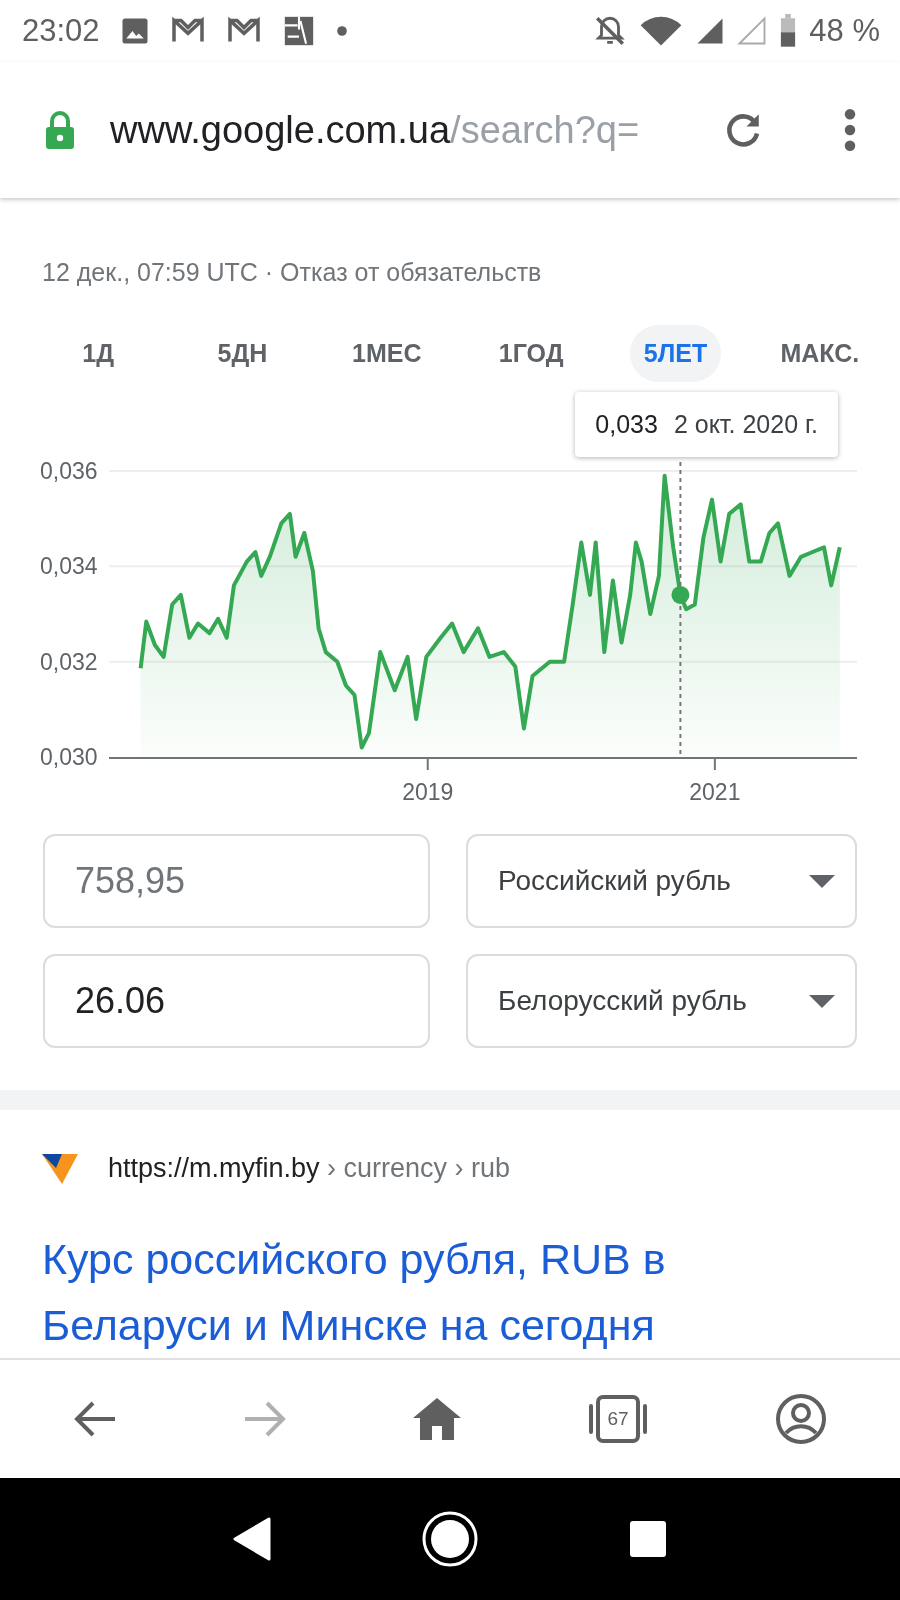  Describe the element at coordinates (422, 1292) in the screenshot. I see `result-title-link: Курс российского рубля, RUB в Беларуси и Минске на сегодня` at that location.